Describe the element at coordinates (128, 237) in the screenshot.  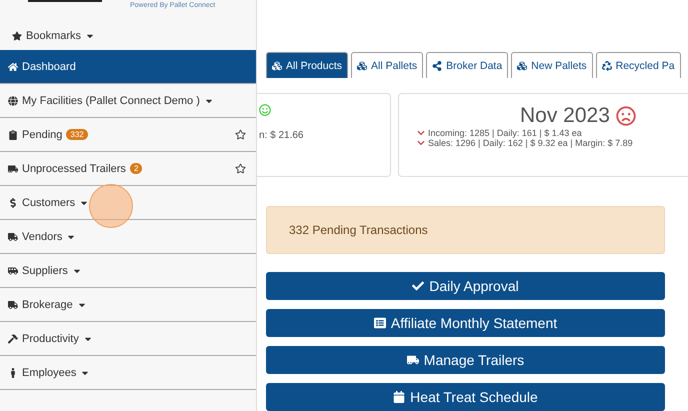
I see `sidebar-item: Vendors` at that location.